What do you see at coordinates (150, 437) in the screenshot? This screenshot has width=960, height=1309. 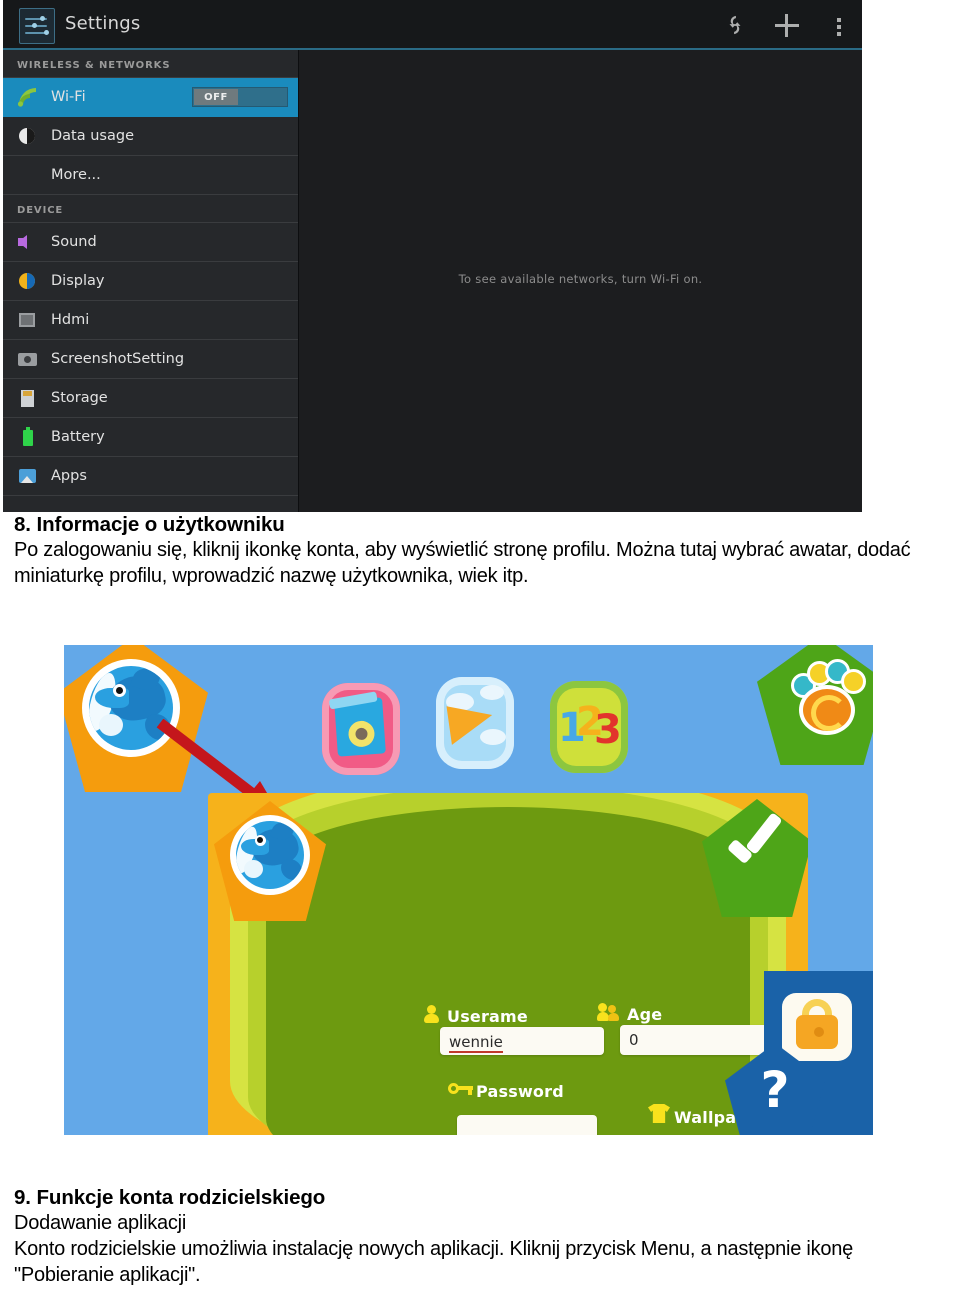 I see `sidebar-item-battery: Battery` at bounding box center [150, 437].